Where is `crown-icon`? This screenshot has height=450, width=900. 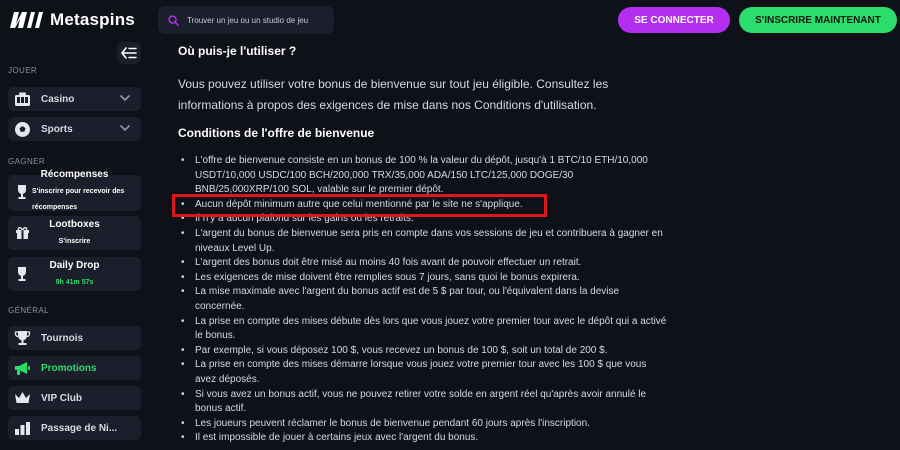 crown-icon is located at coordinates (22, 397).